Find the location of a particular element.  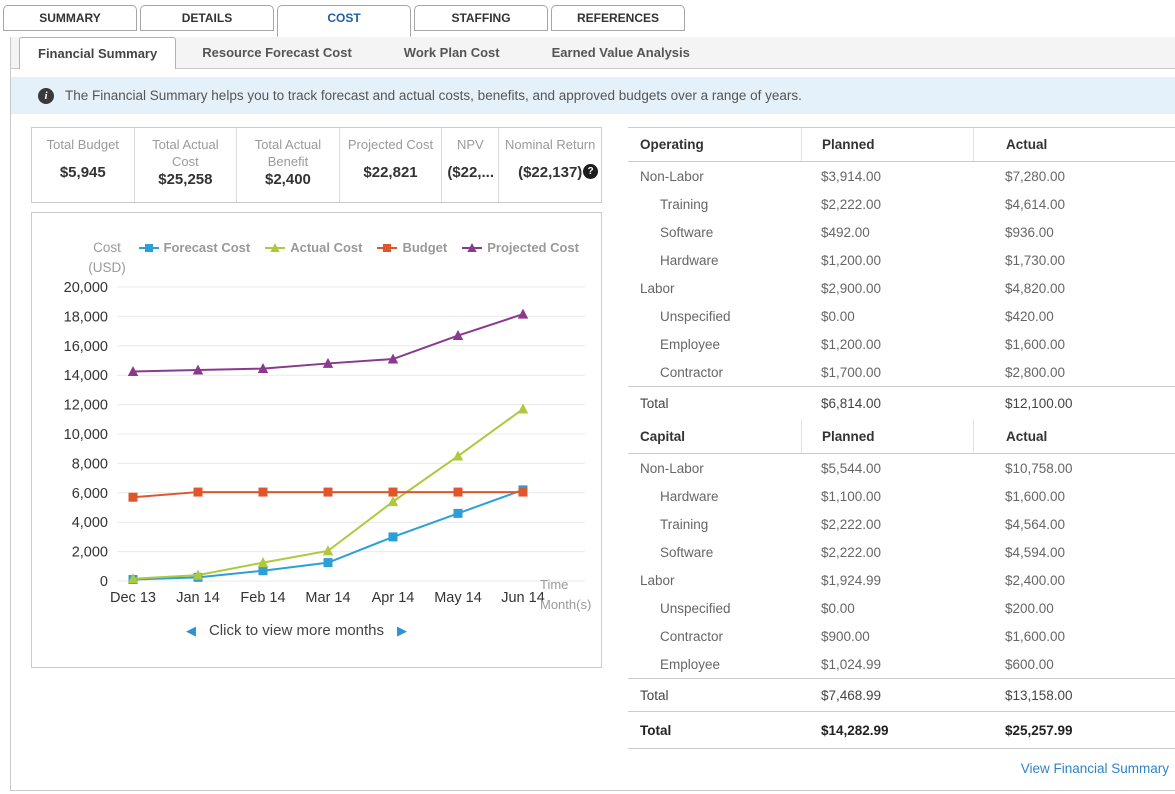

table-cell: $2,400.00 is located at coordinates (1035, 580).